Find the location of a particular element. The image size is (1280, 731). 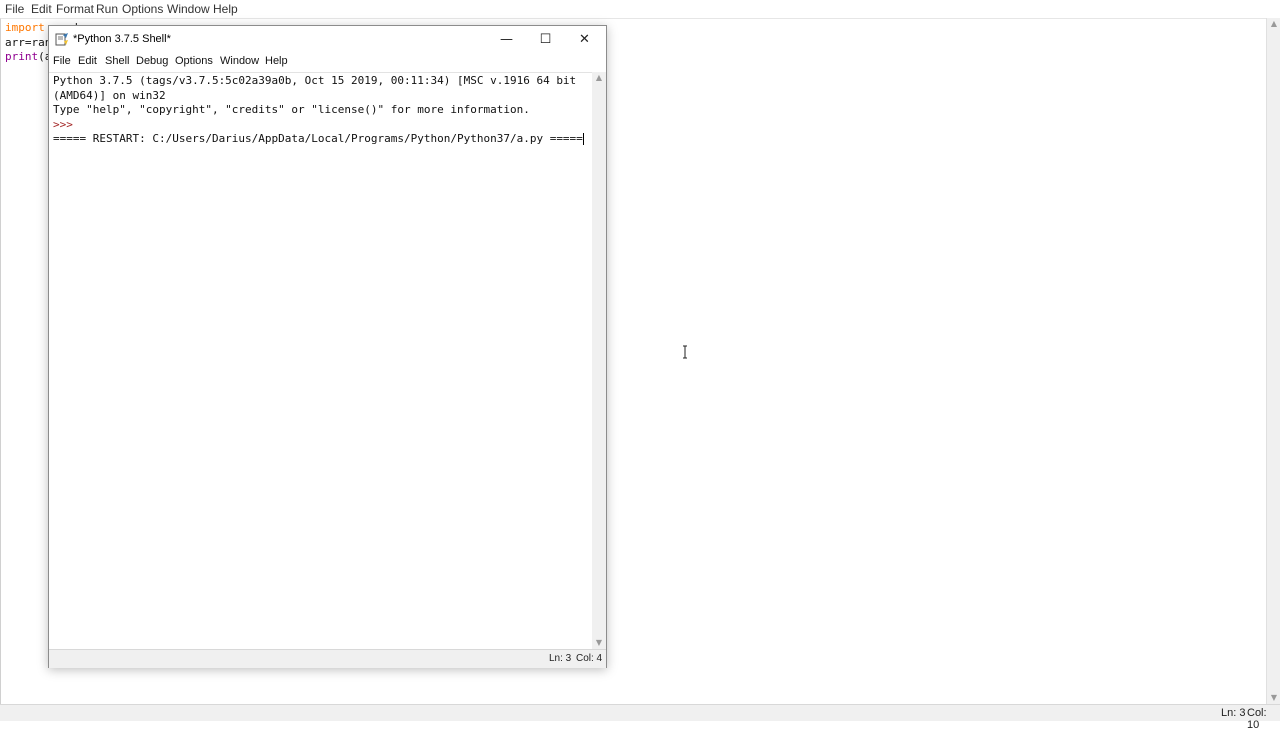

editor-menu-format: Format is located at coordinates (75, 9).